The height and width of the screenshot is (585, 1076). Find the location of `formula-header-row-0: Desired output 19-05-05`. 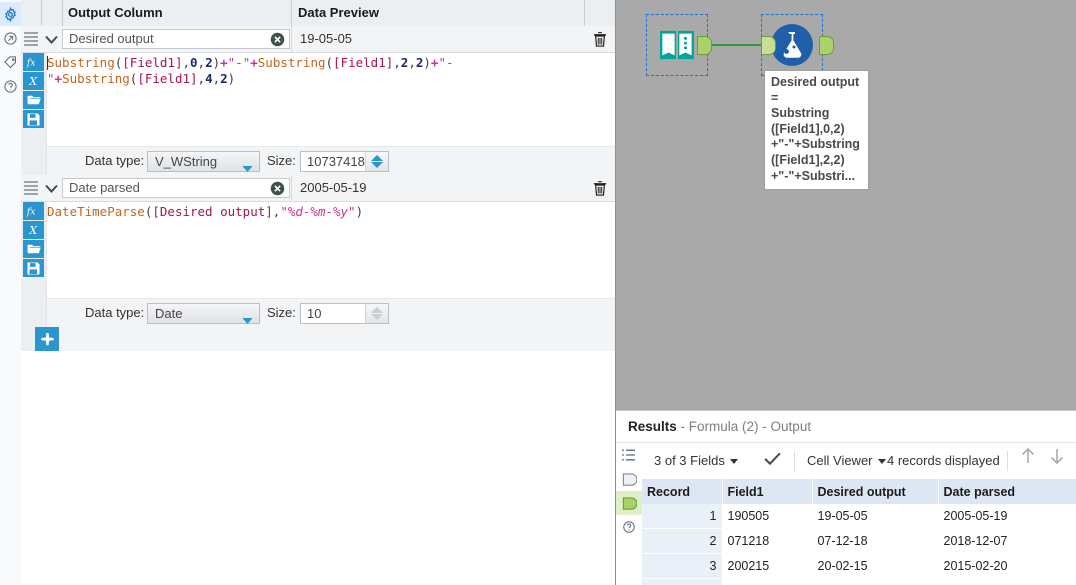

formula-header-row-0: Desired output 19-05-05 is located at coordinates (318, 39).